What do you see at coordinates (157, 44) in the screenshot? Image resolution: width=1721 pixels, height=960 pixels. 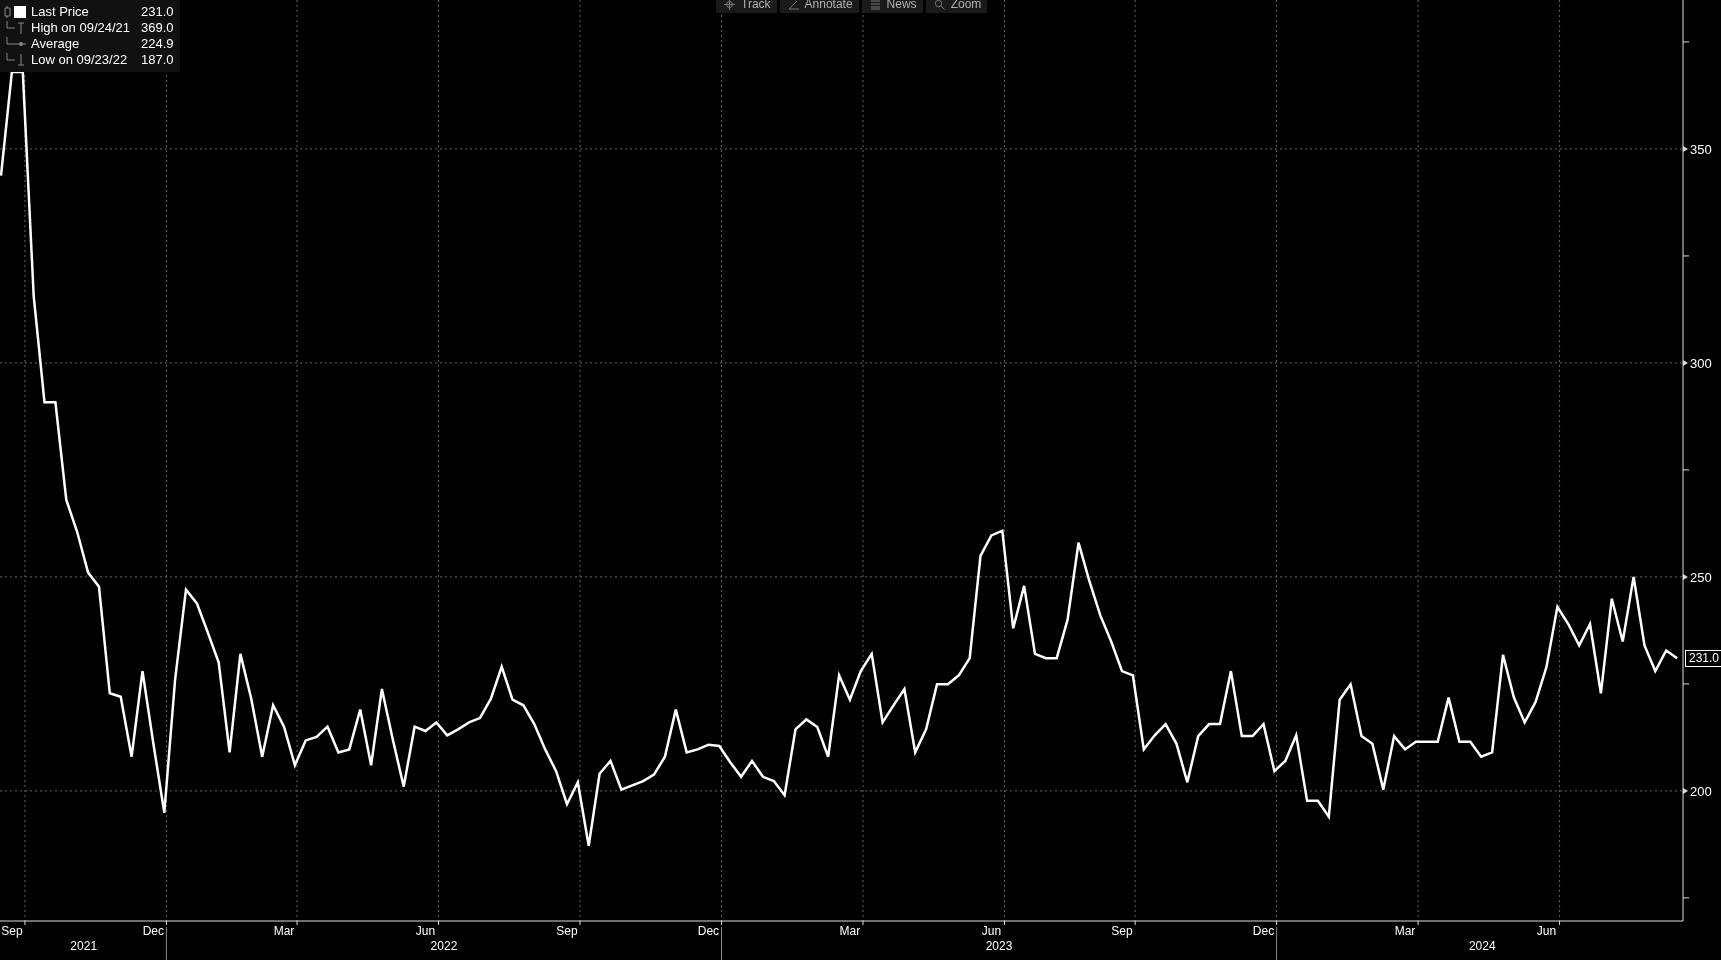 I see `legend-value: 224.9` at bounding box center [157, 44].